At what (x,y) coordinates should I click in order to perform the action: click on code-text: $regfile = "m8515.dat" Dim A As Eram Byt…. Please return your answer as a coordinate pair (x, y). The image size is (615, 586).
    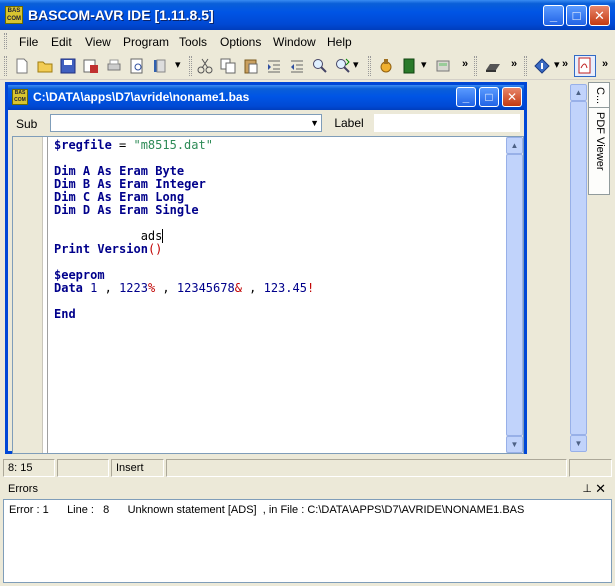
    Looking at the image, I should click on (184, 230).